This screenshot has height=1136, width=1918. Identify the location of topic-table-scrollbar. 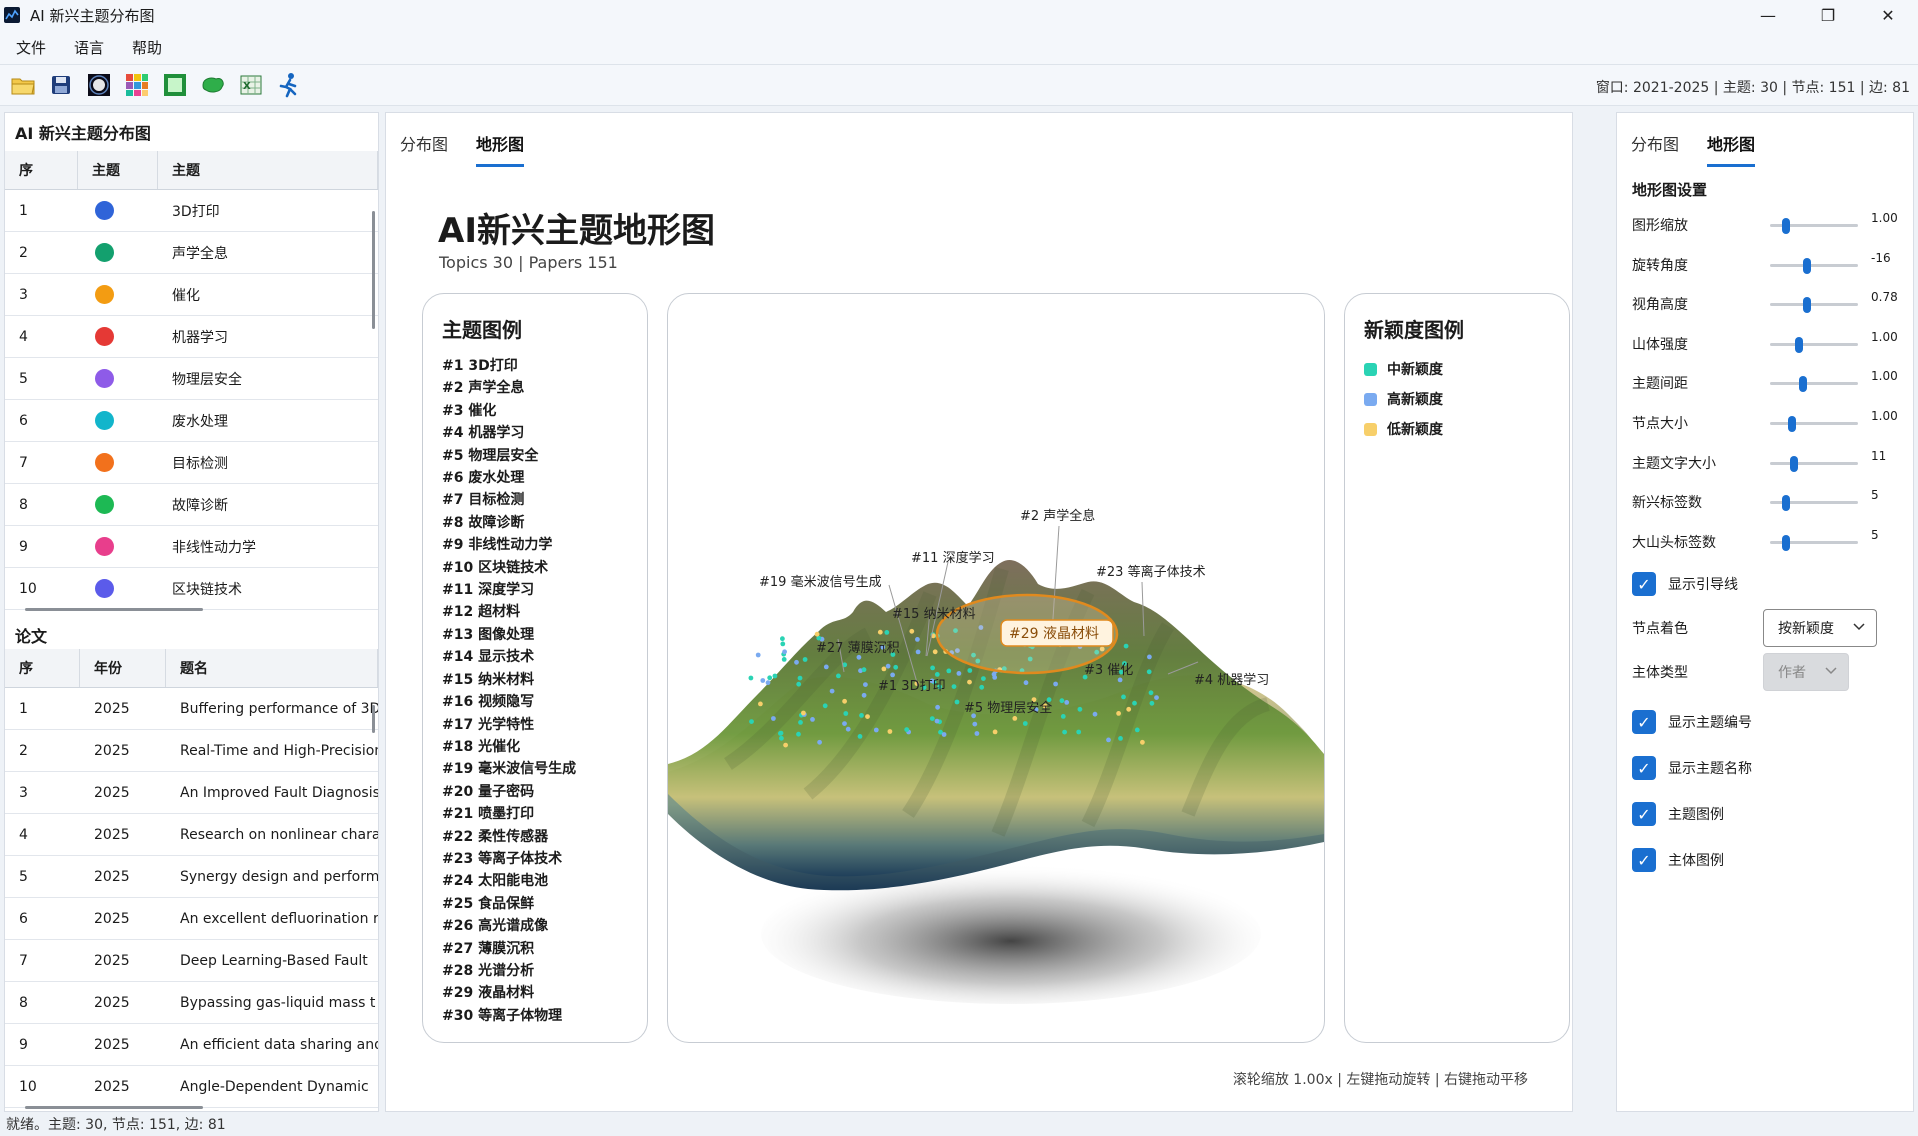
(373, 270).